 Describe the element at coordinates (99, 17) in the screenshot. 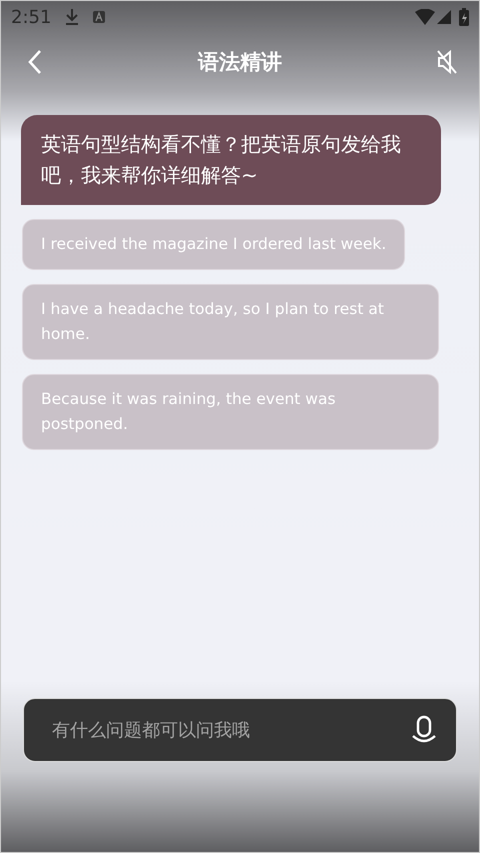

I see `app-notification-icon` at that location.